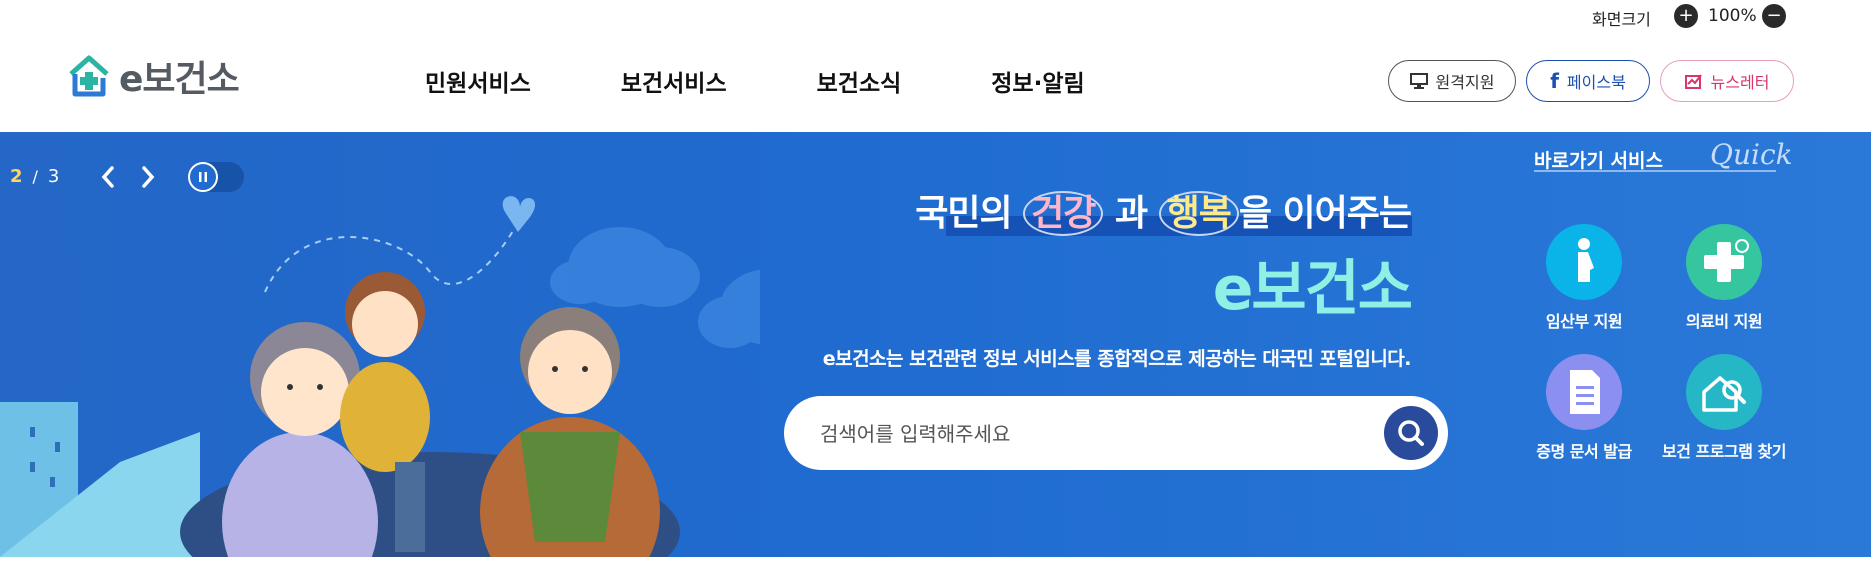  I want to click on zoom-value: 100%, so click(1732, 16).